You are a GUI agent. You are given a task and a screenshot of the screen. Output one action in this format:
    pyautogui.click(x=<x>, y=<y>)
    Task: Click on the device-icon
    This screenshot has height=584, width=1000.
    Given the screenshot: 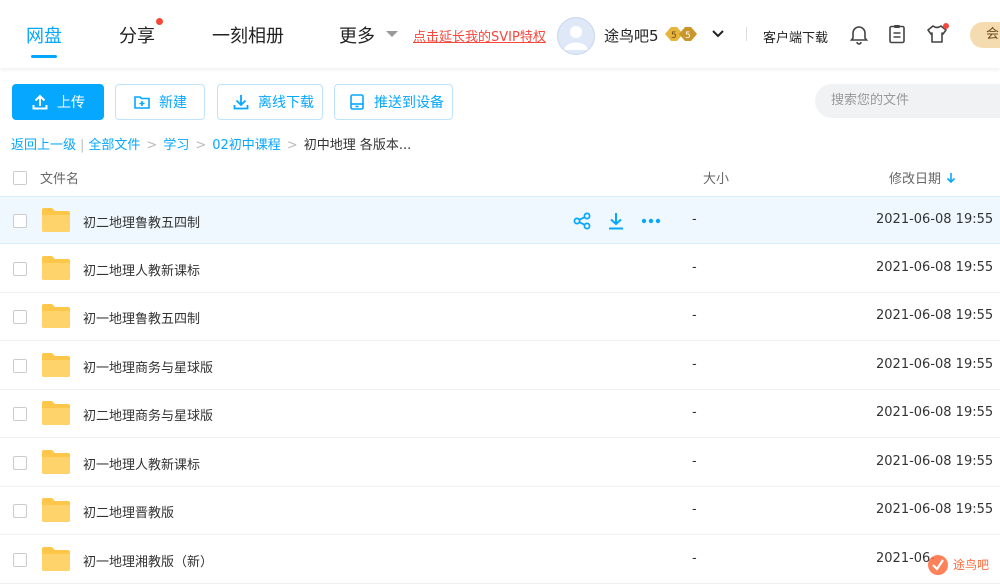 What is the action you would take?
    pyautogui.click(x=357, y=102)
    